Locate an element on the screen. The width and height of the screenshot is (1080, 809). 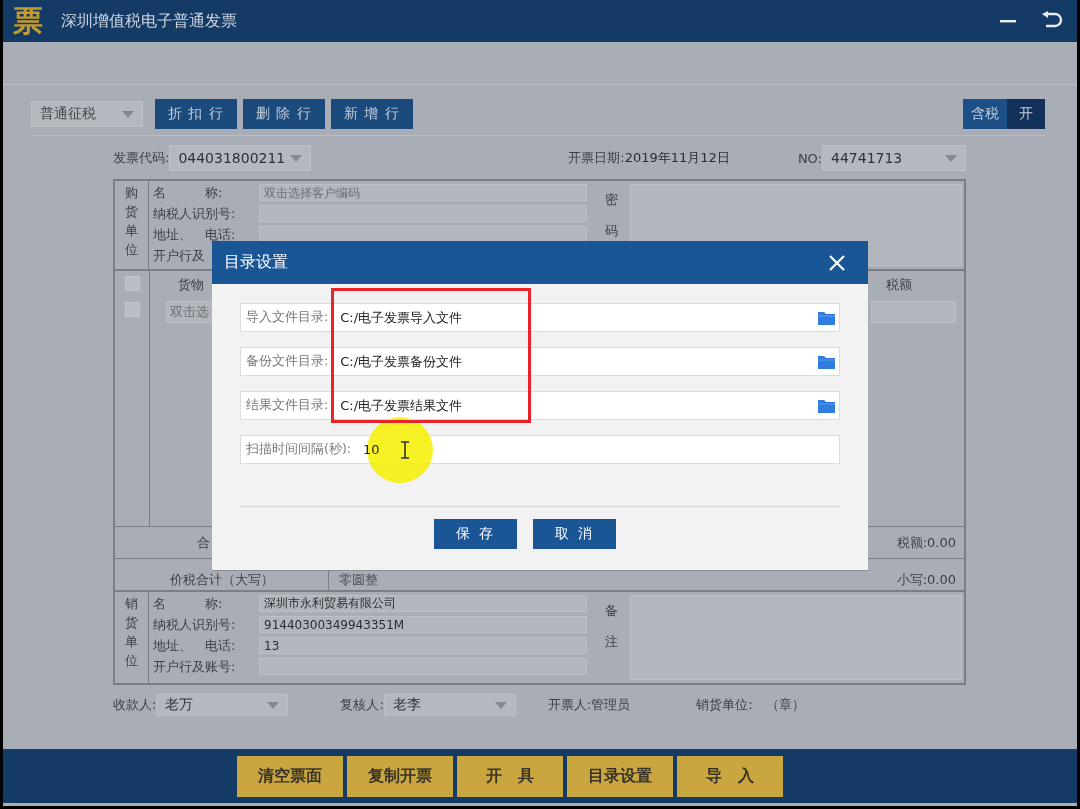
field-label: 导入文件目录: is located at coordinates (287, 317).